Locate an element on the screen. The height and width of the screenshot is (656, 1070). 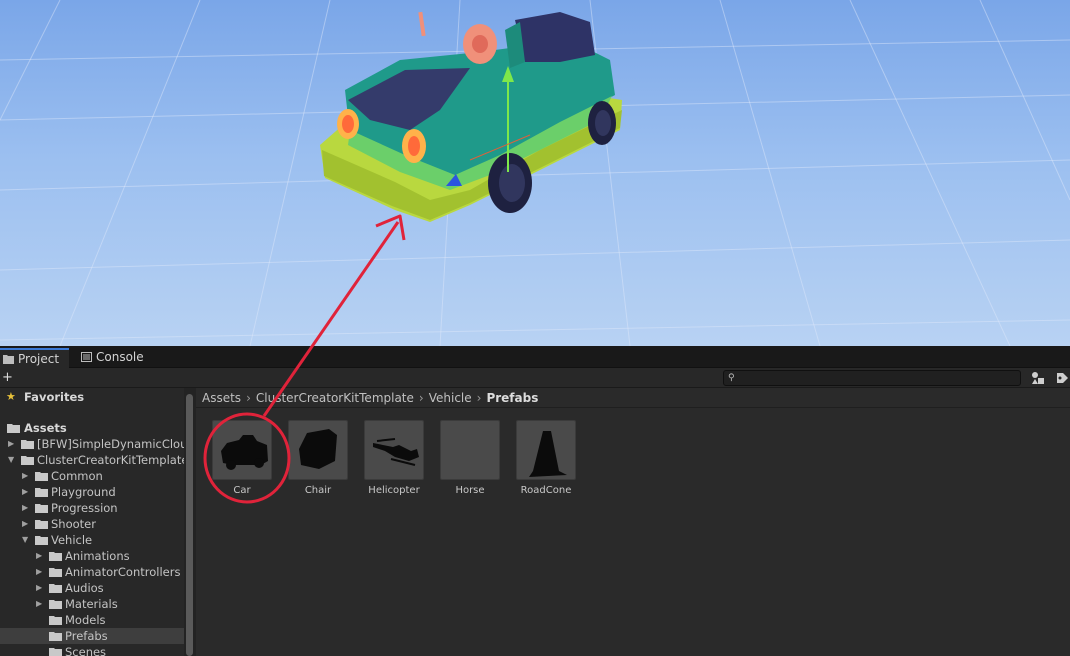
add-asset-button: + ▾ is located at coordinates (11, 385).